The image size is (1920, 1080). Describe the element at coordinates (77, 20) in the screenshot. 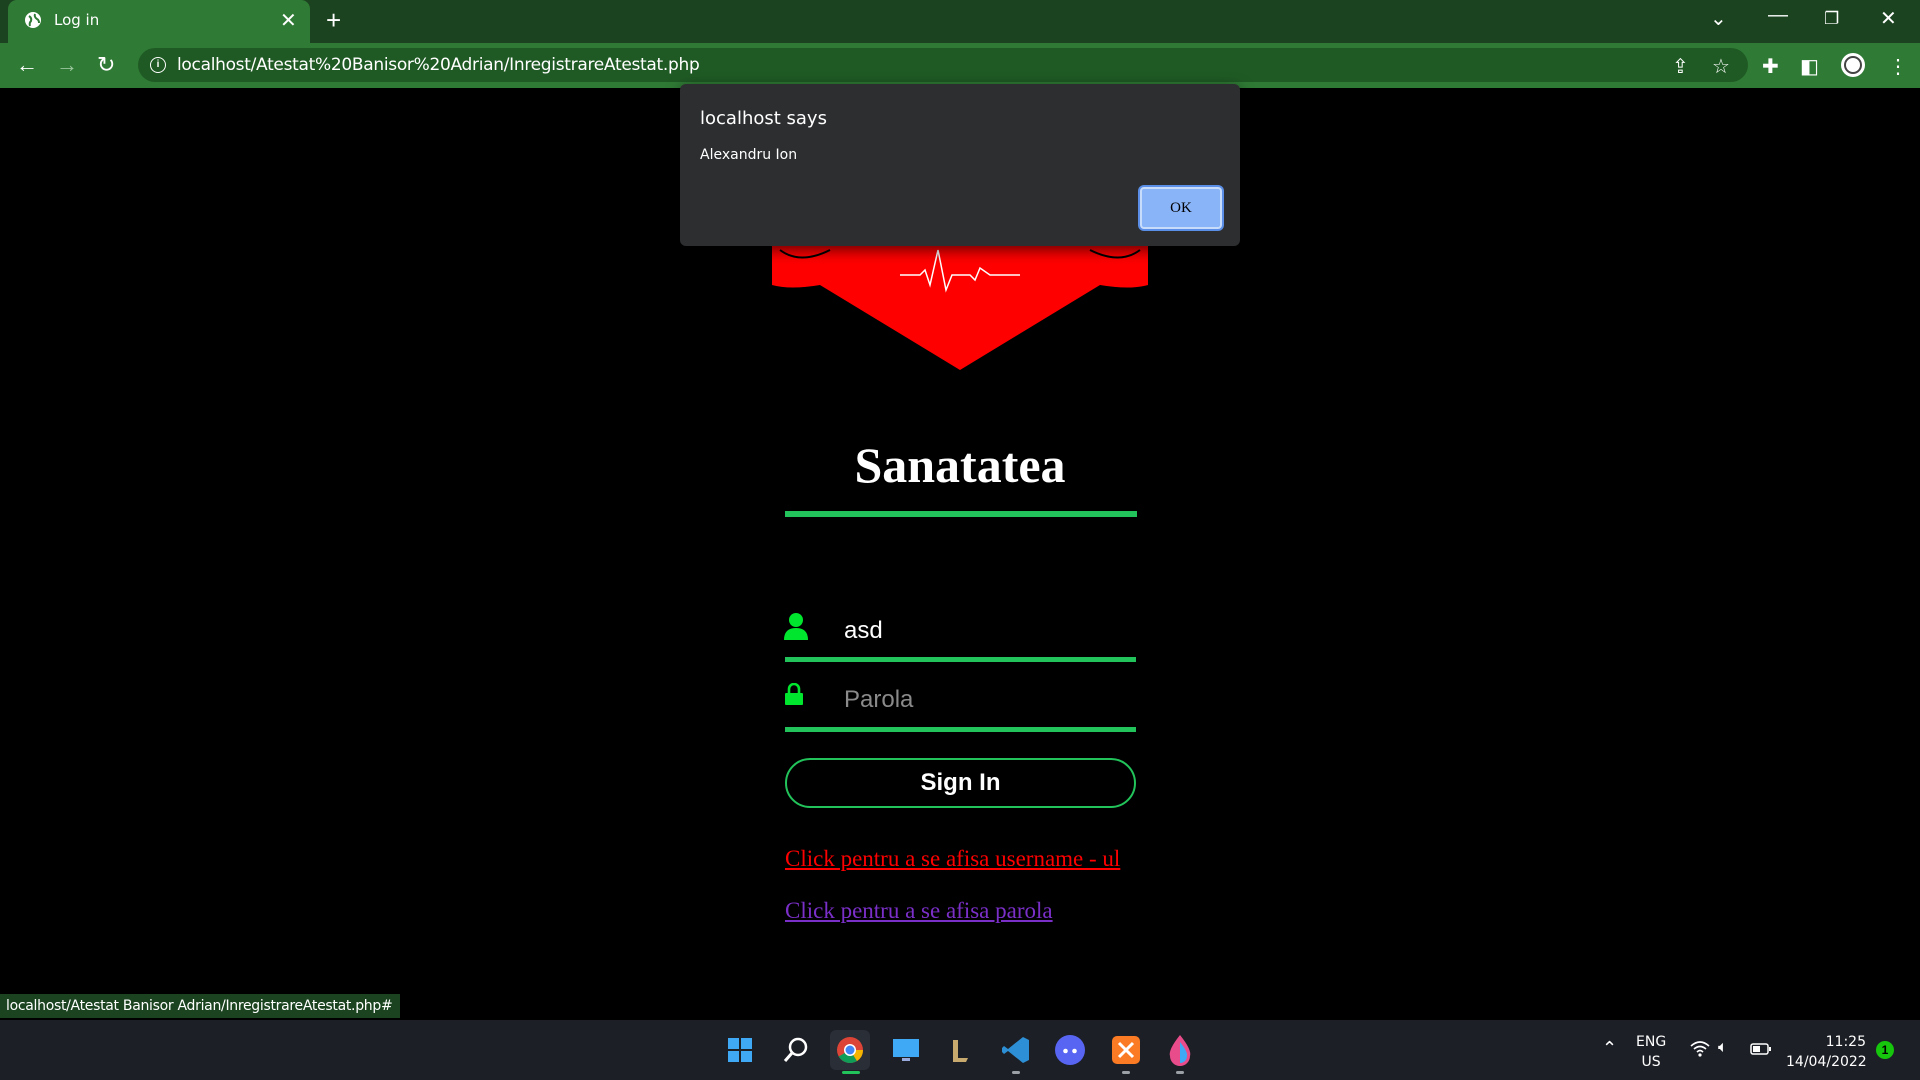

I see `tab-title: Log in` at that location.